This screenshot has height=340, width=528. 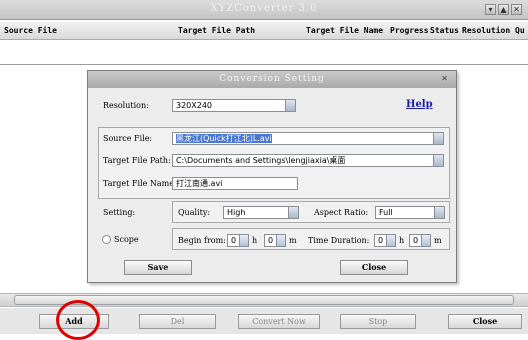 What do you see at coordinates (341, 212) in the screenshot?
I see `aspect-ratio-label: Aspect Ratio:` at bounding box center [341, 212].